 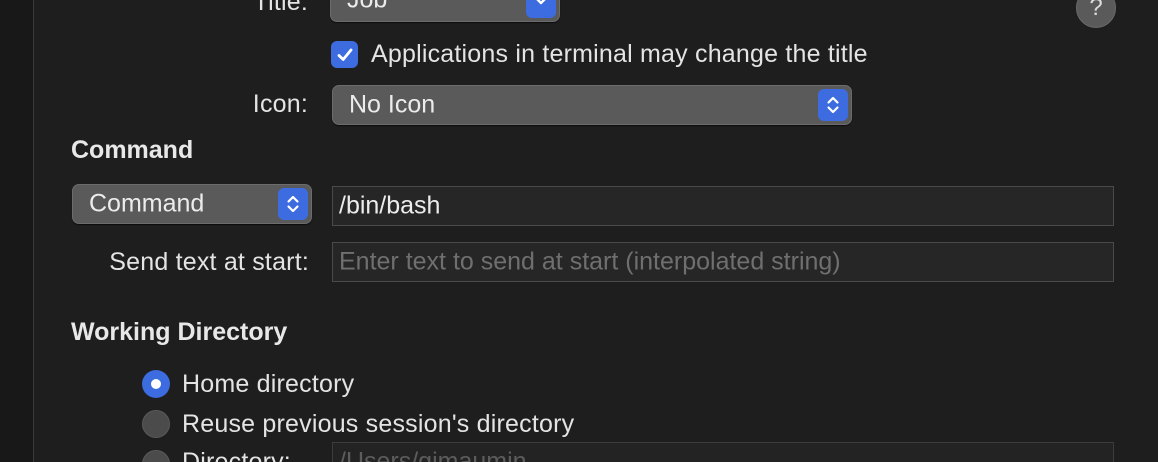 What do you see at coordinates (280, 104) in the screenshot?
I see `icon-label: Icon:` at bounding box center [280, 104].